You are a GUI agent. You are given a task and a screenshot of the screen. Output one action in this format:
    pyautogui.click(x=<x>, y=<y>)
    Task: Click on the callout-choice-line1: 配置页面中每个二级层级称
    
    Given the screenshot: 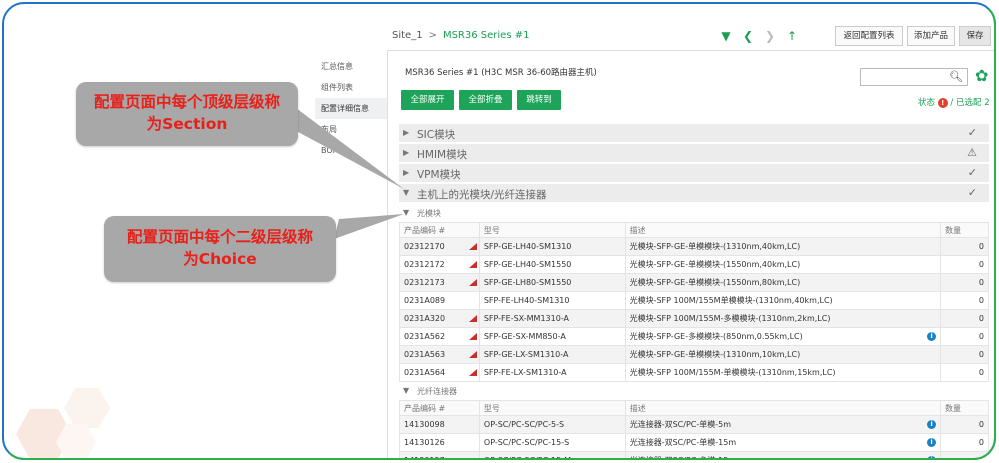 What is the action you would take?
    pyautogui.click(x=219, y=237)
    